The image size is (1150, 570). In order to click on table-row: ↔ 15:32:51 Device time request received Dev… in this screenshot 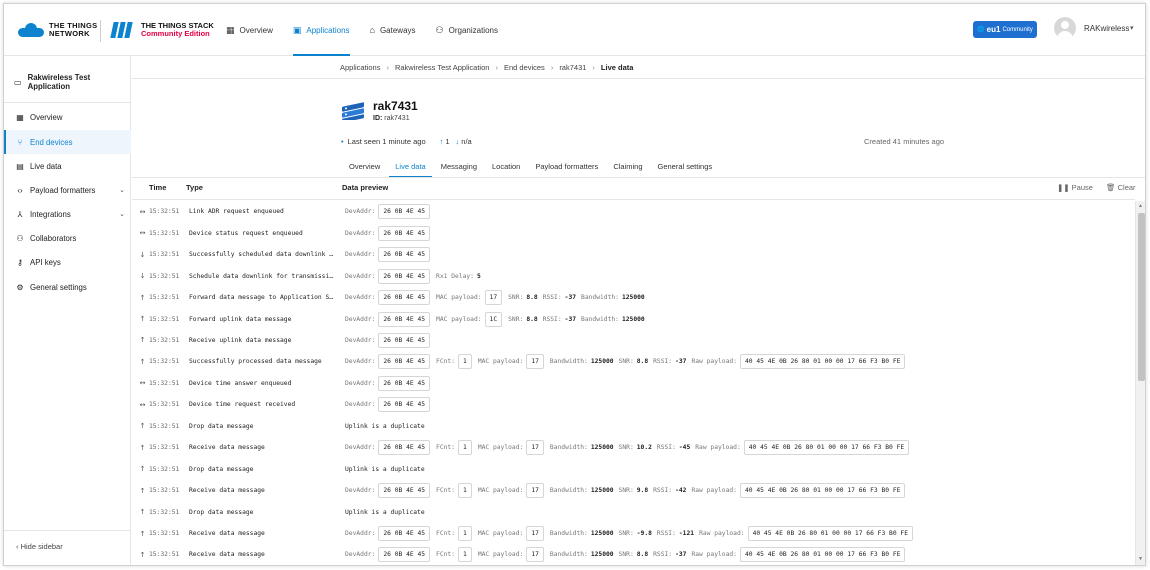, I will do `click(633, 405)`.